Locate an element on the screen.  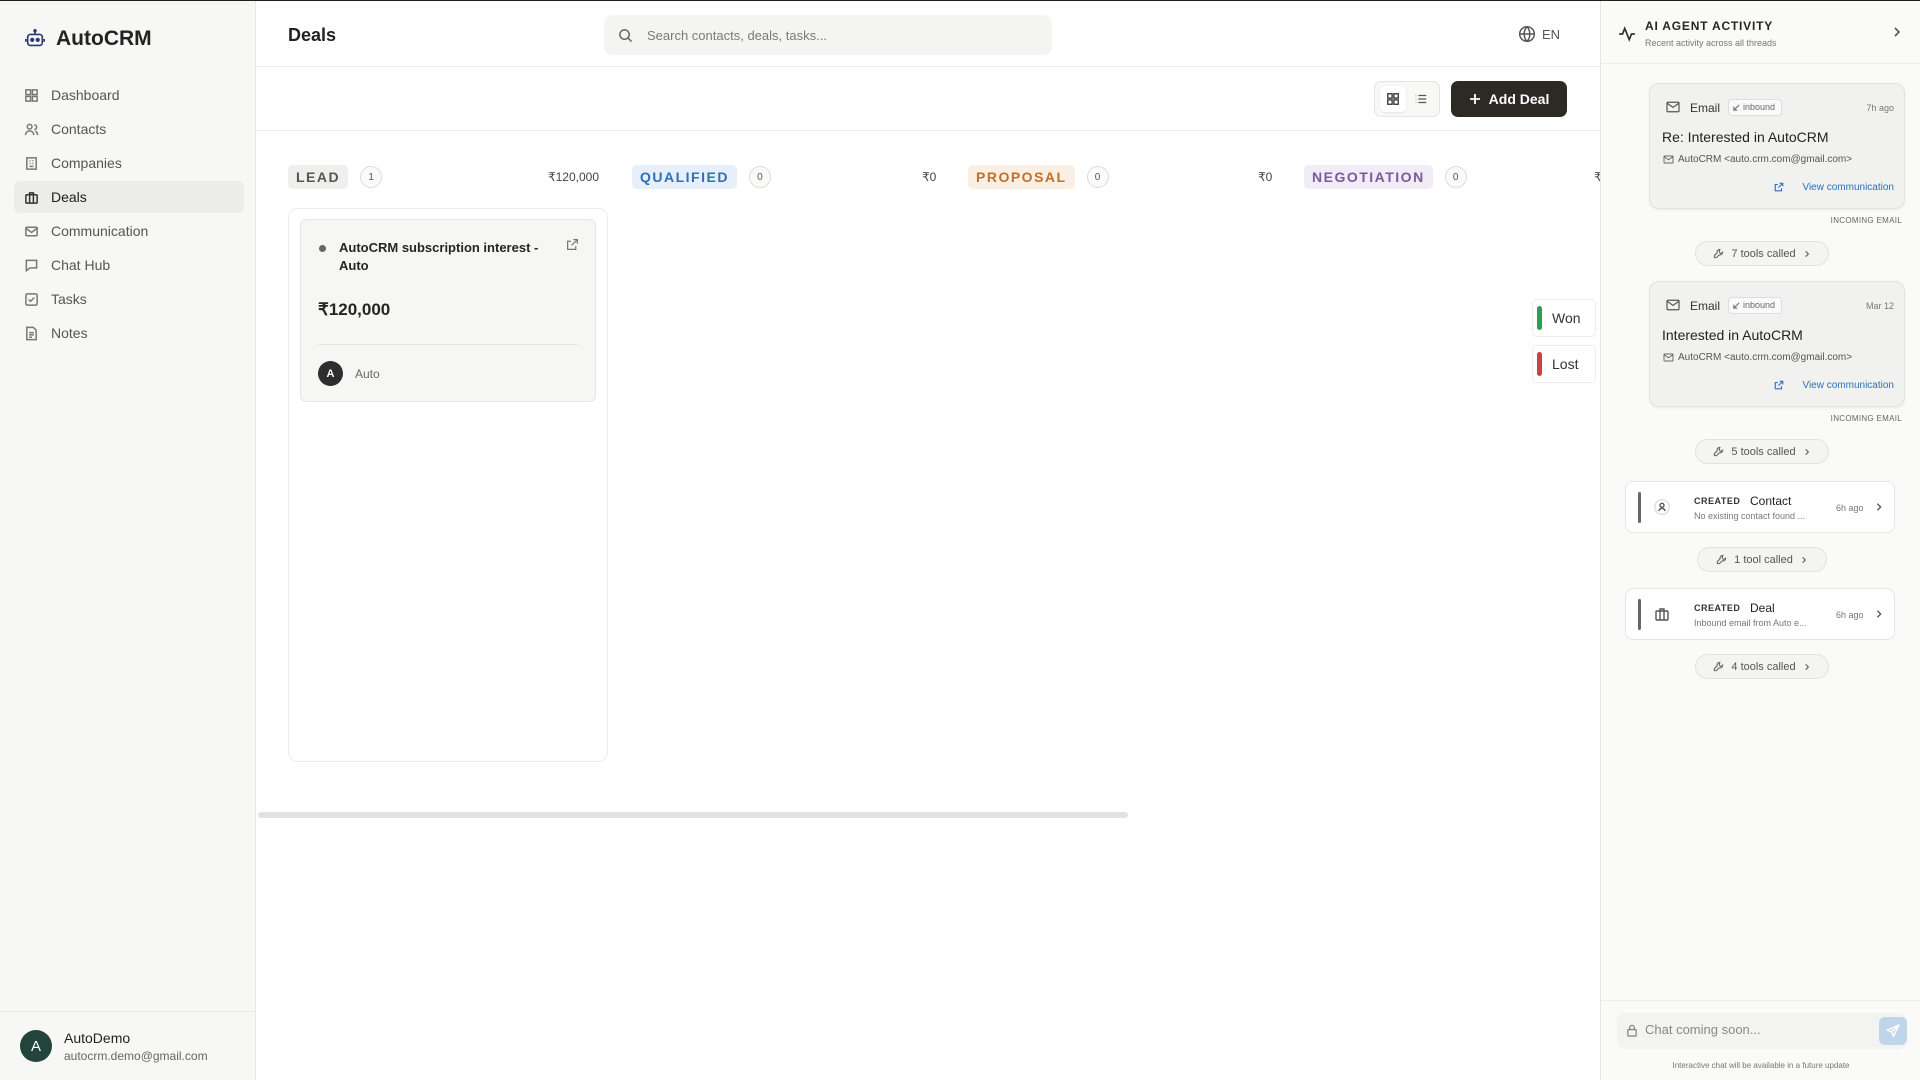
send-button is located at coordinates (1893, 1031).